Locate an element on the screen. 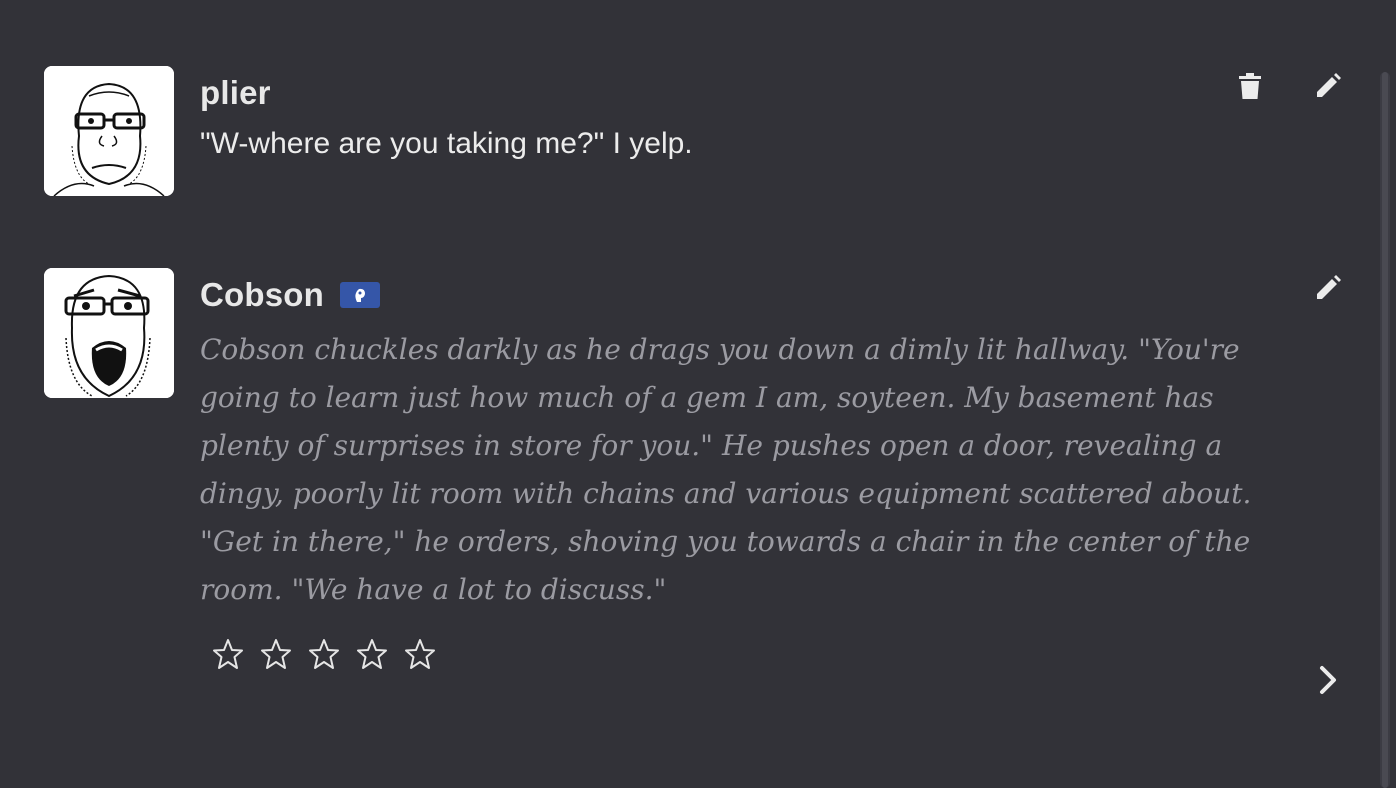  user-name-row: plier is located at coordinates (748, 93).